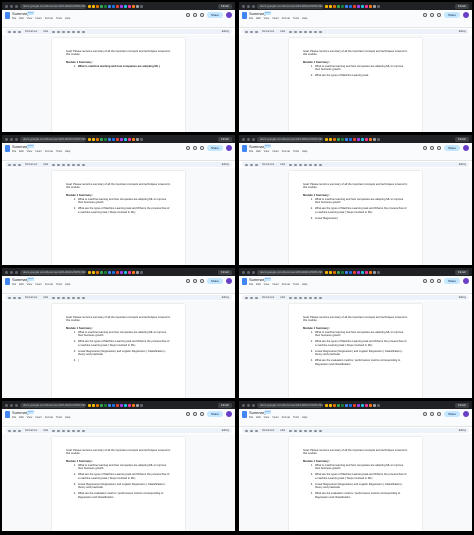 This screenshot has height=535, width=474. I want to click on underline-icon, so click(64, 31).